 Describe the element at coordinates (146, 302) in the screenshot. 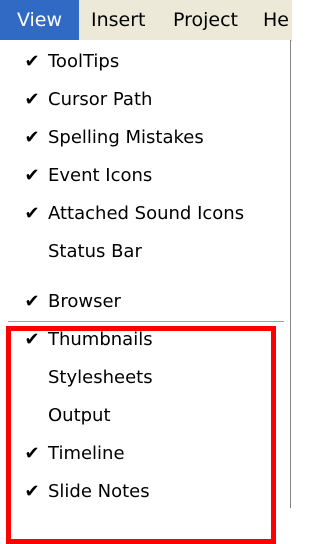

I see `menu-item-browser: ✔ Browser` at that location.